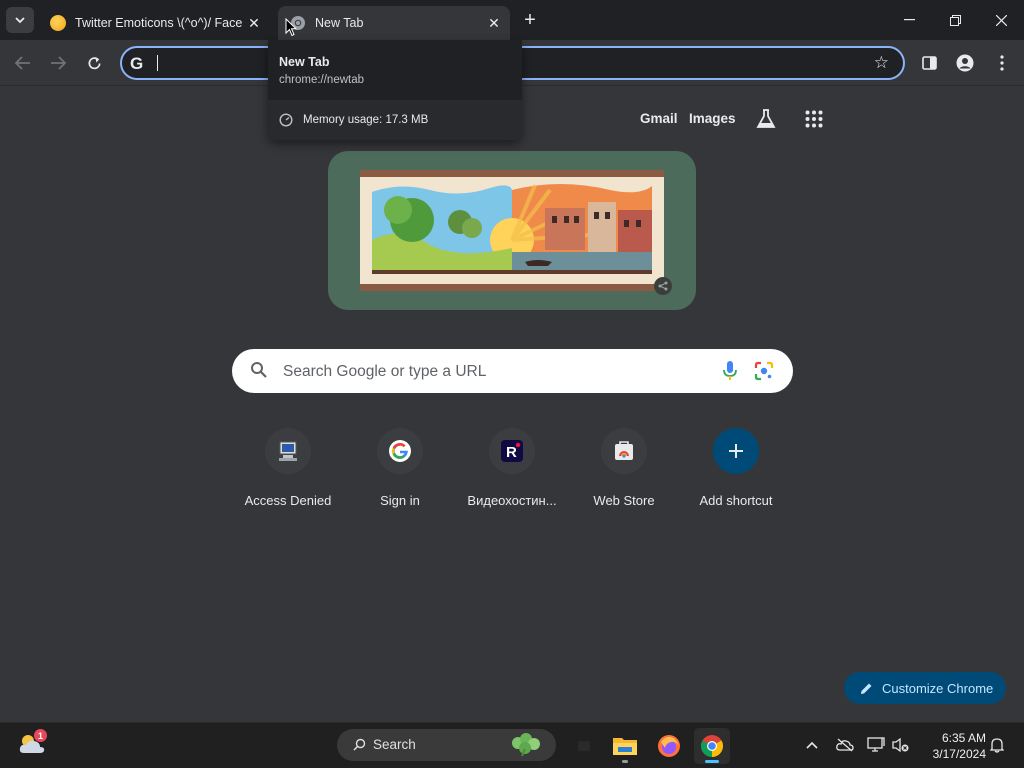  I want to click on hover-card-url: chrome://newtab, so click(322, 80).